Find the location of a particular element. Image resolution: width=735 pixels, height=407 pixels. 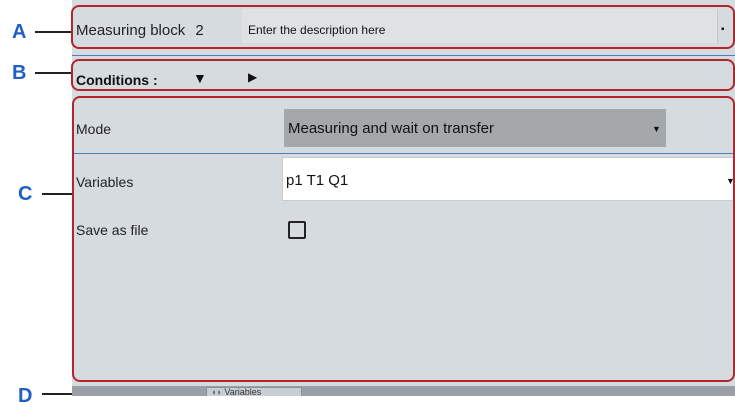

callout-b-leader is located at coordinates (55, 73).